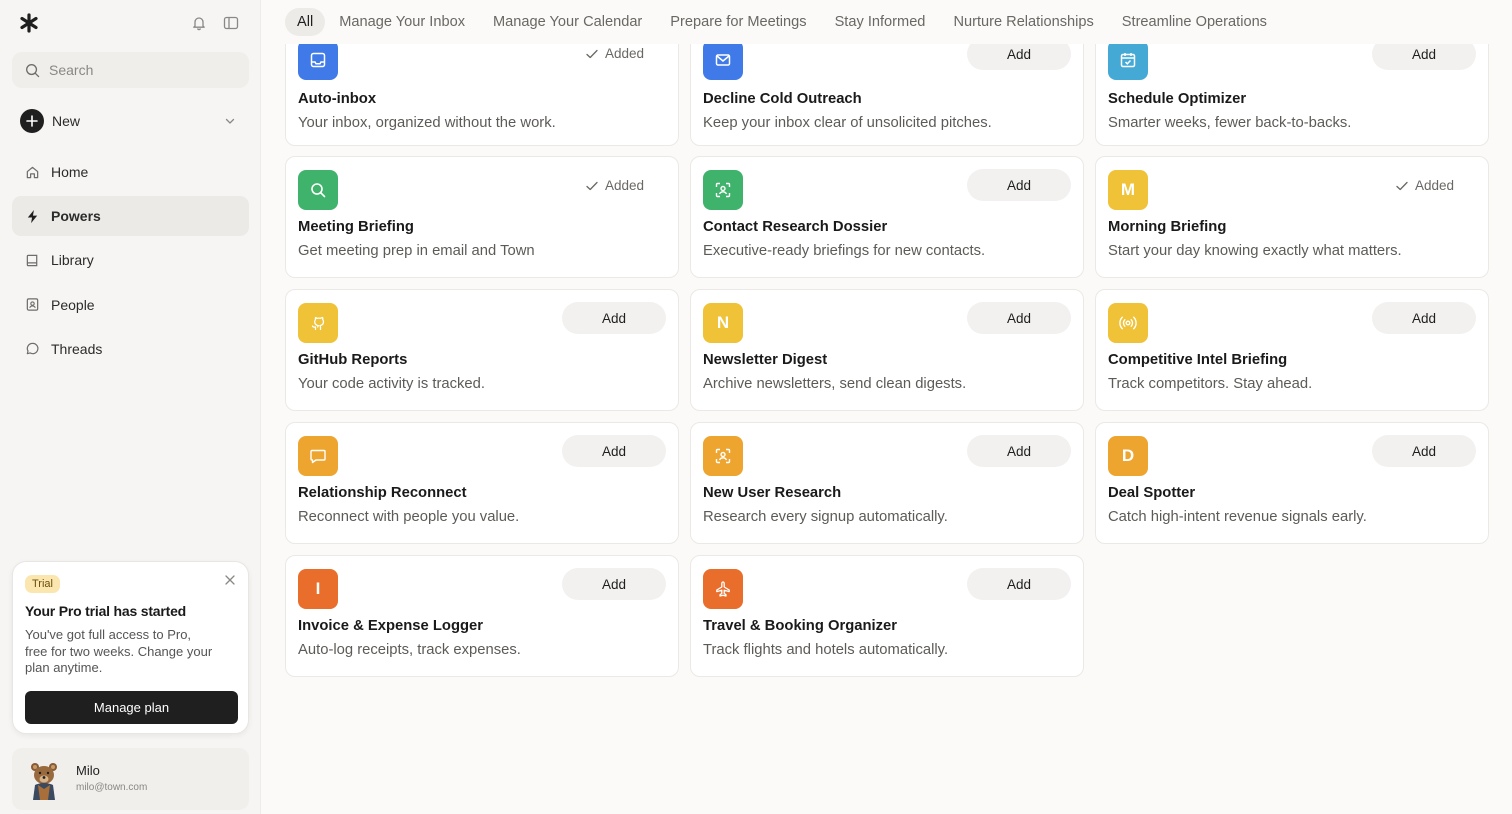 The image size is (1512, 814). What do you see at coordinates (337, 99) in the screenshot?
I see `card-title: Auto-inbox` at bounding box center [337, 99].